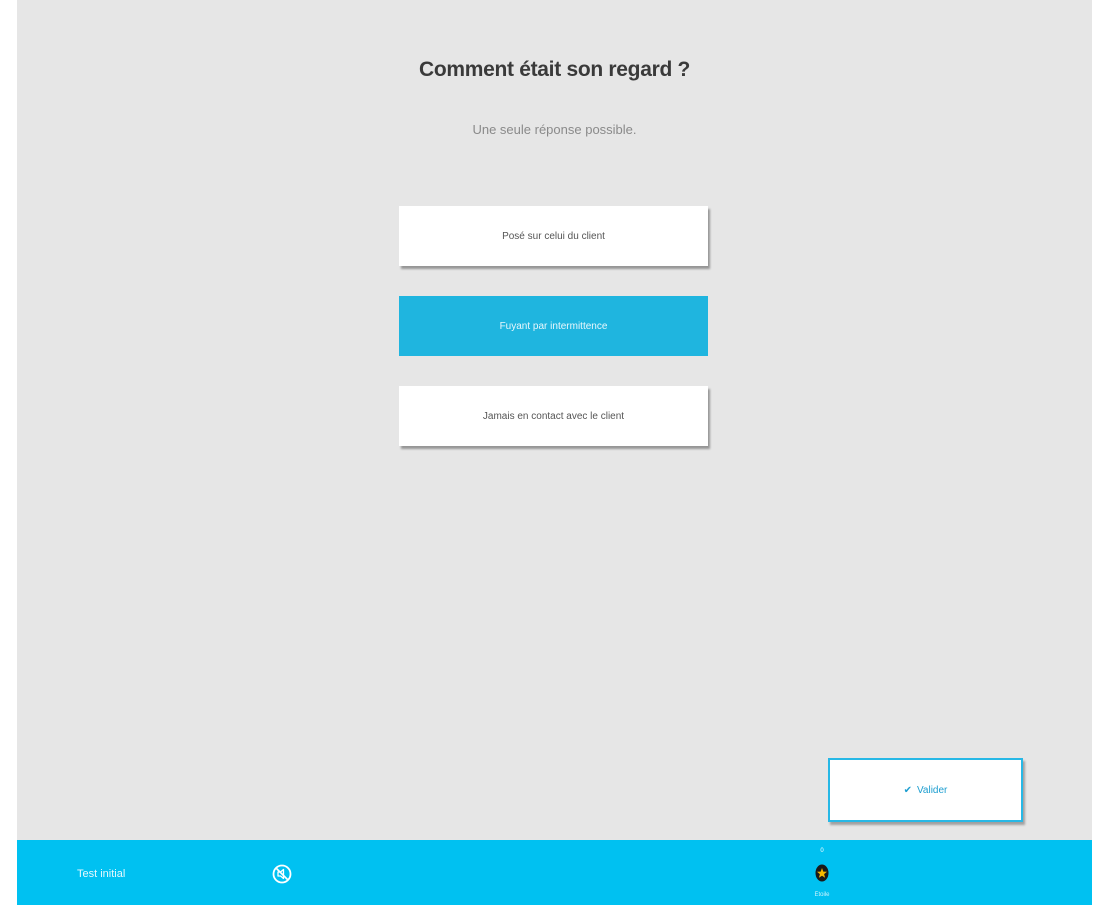 Image resolution: width=1099 pixels, height=905 pixels. I want to click on bottom-bar: Test initial 0 Étoile, so click(554, 872).